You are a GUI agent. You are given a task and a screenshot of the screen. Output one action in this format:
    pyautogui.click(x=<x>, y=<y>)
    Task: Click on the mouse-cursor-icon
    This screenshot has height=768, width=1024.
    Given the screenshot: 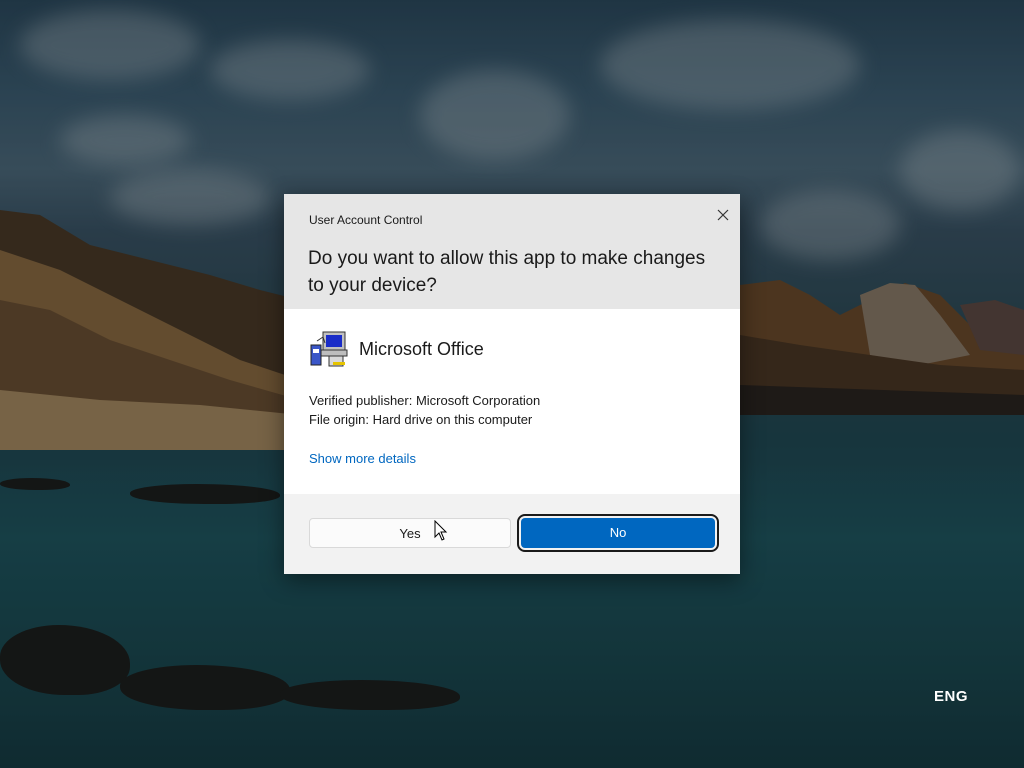 What is the action you would take?
    pyautogui.click(x=441, y=530)
    